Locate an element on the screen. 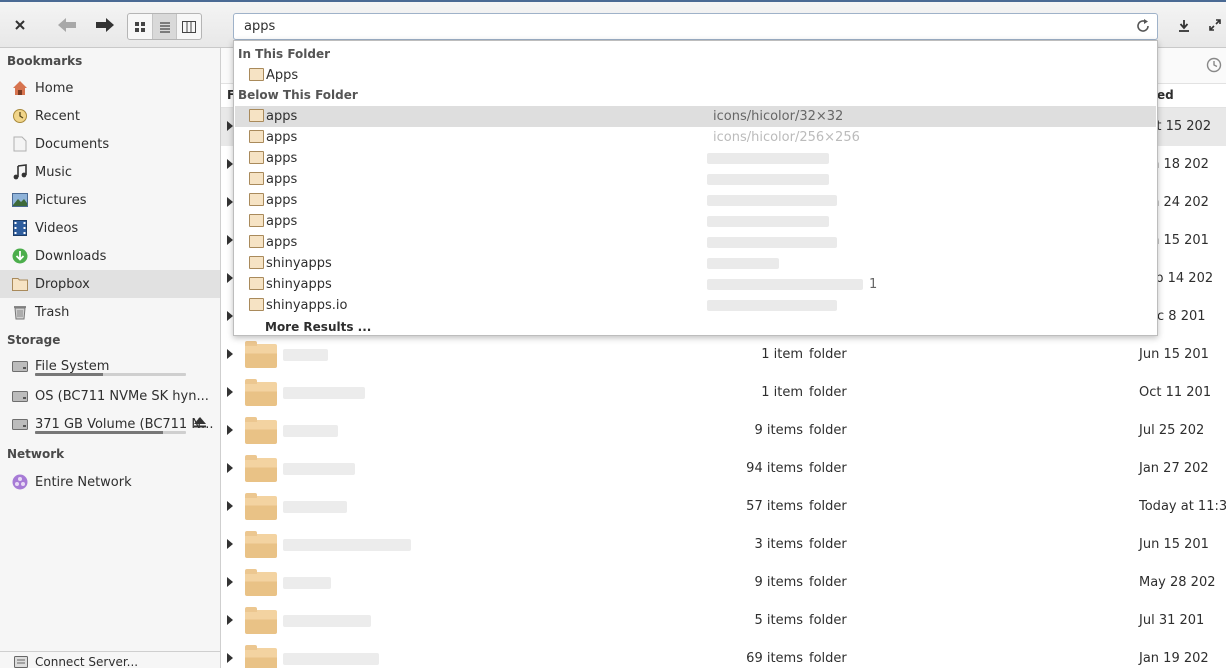  eject-icon is located at coordinates (200, 424).